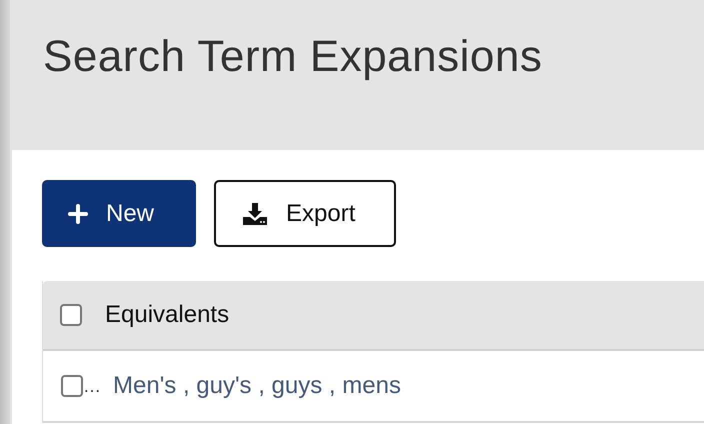  What do you see at coordinates (72, 386) in the screenshot?
I see `row-checkbox` at bounding box center [72, 386].